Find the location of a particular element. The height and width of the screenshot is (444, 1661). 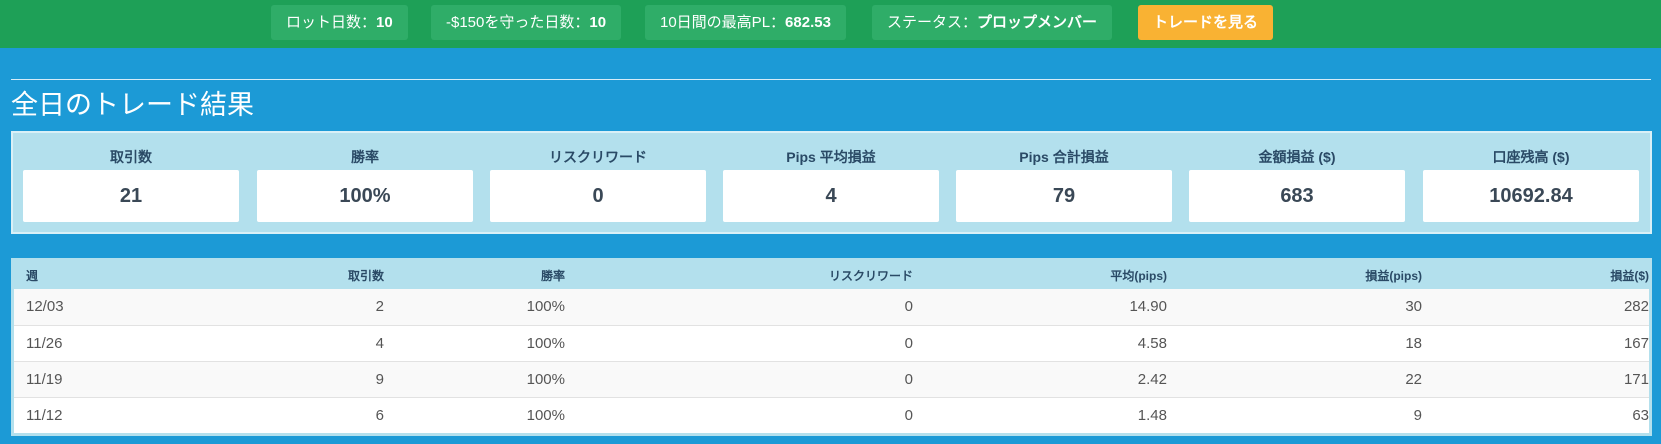

cell-pl-pips: 18 is located at coordinates (1294, 342).